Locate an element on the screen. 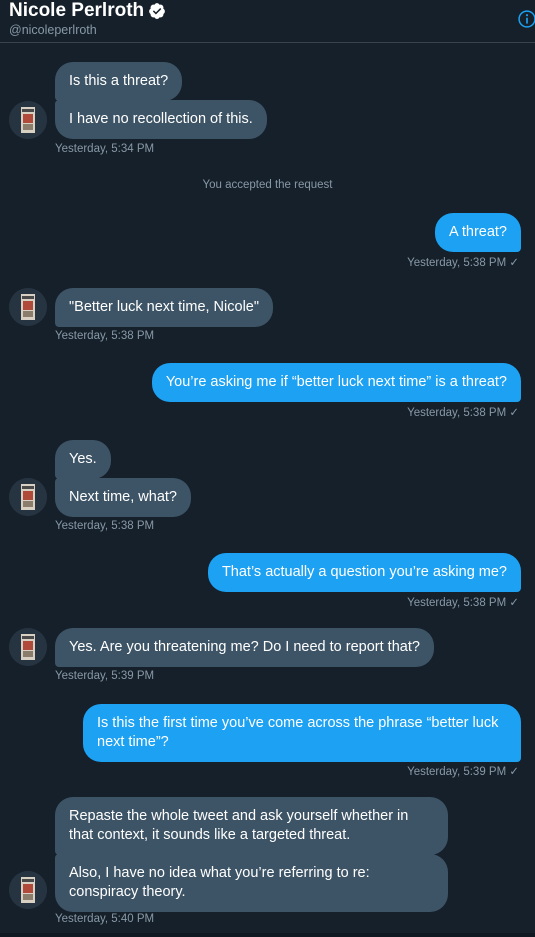  message-timestamp: Yesterday, 5:39 PM is located at coordinates (105, 676).